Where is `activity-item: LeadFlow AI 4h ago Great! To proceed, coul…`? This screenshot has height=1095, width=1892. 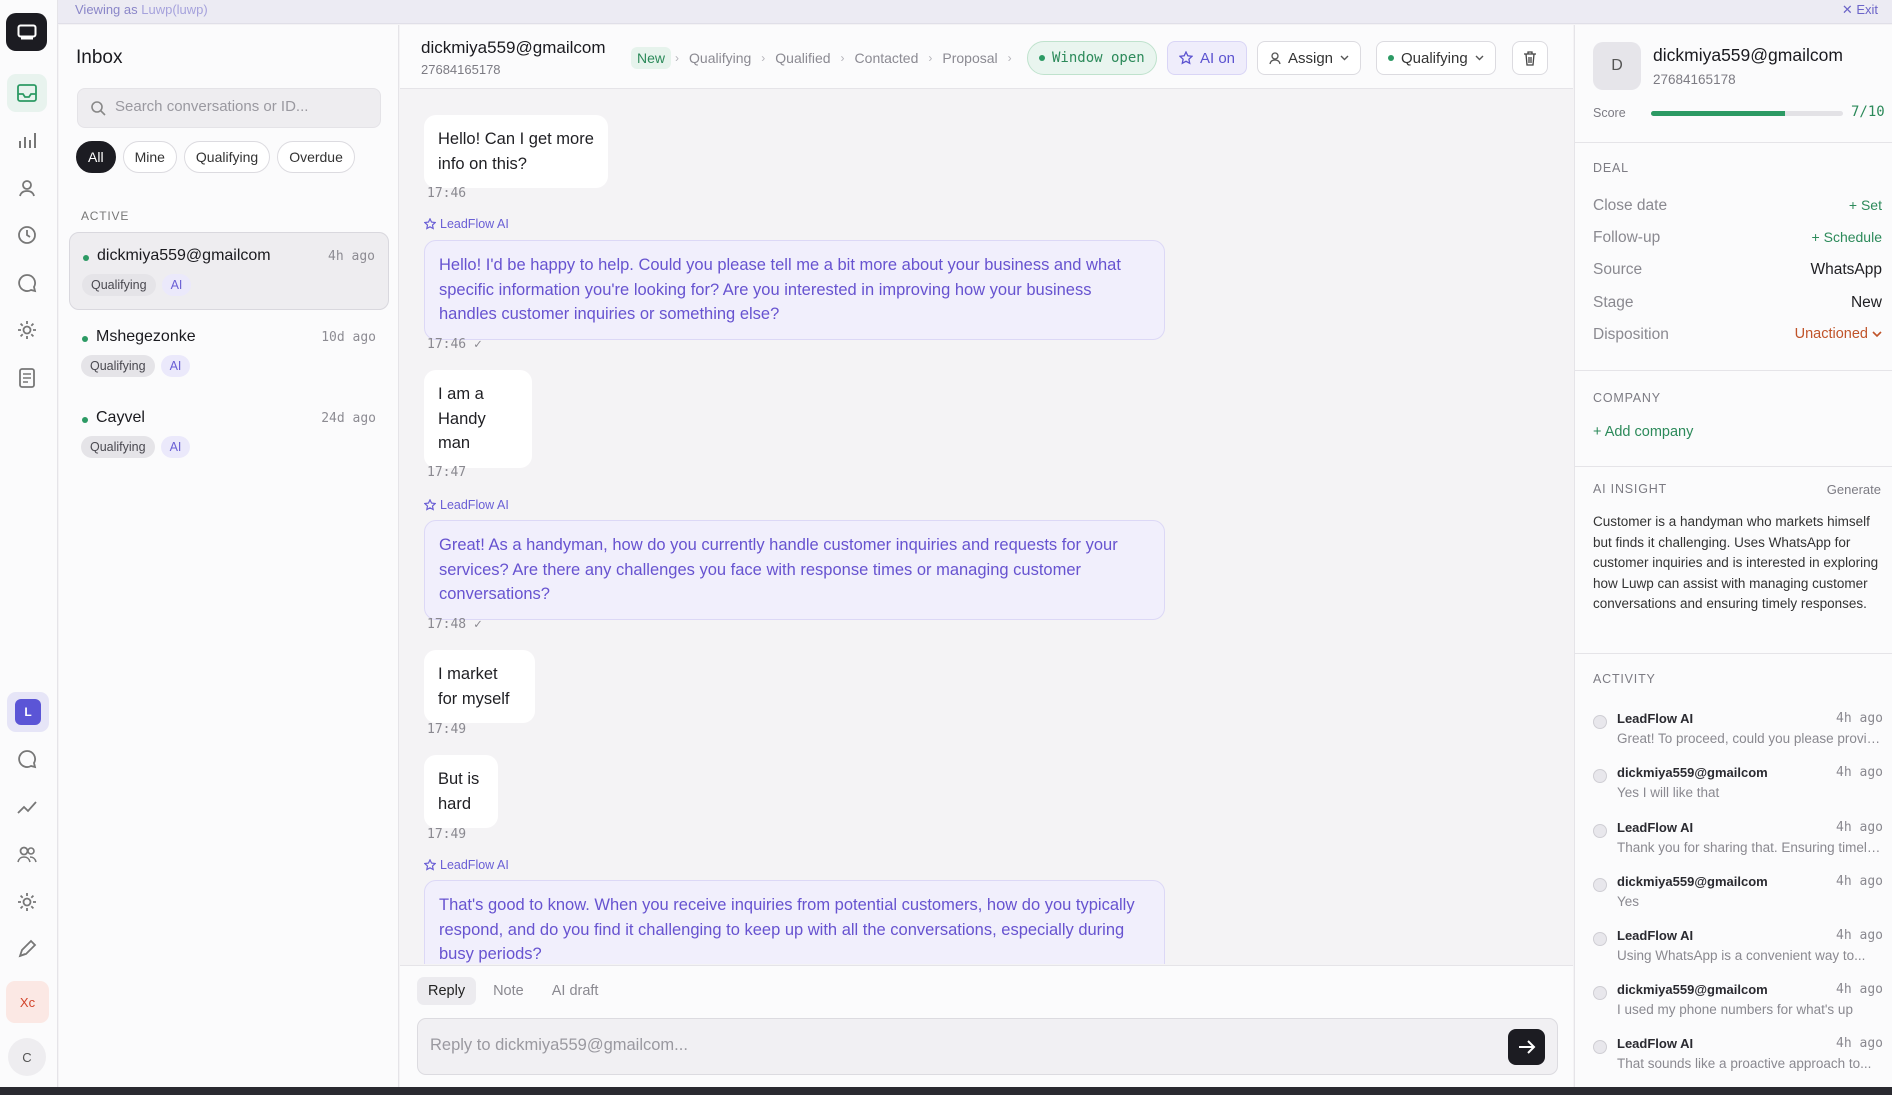
activity-item: LeadFlow AI 4h ago Great! To proceed, coul… is located at coordinates (1738, 736).